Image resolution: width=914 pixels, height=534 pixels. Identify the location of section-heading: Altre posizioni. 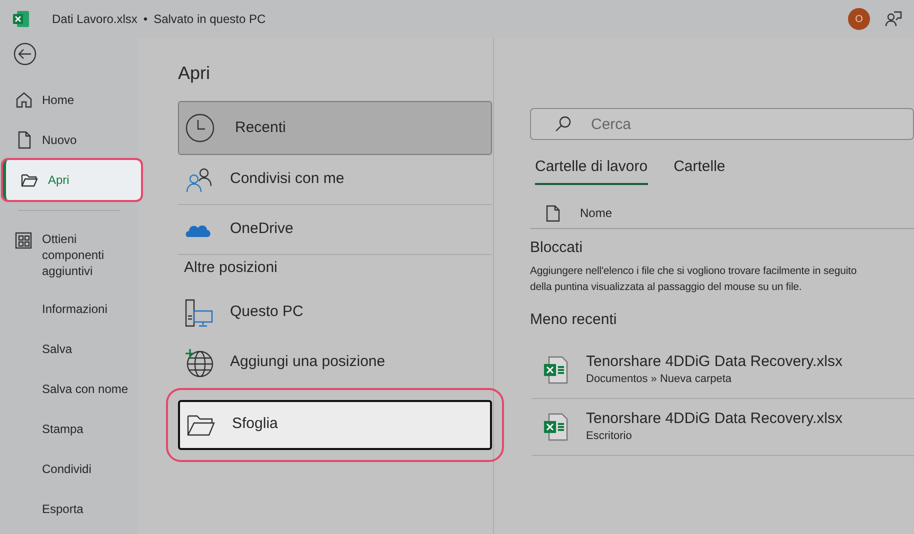
(231, 268).